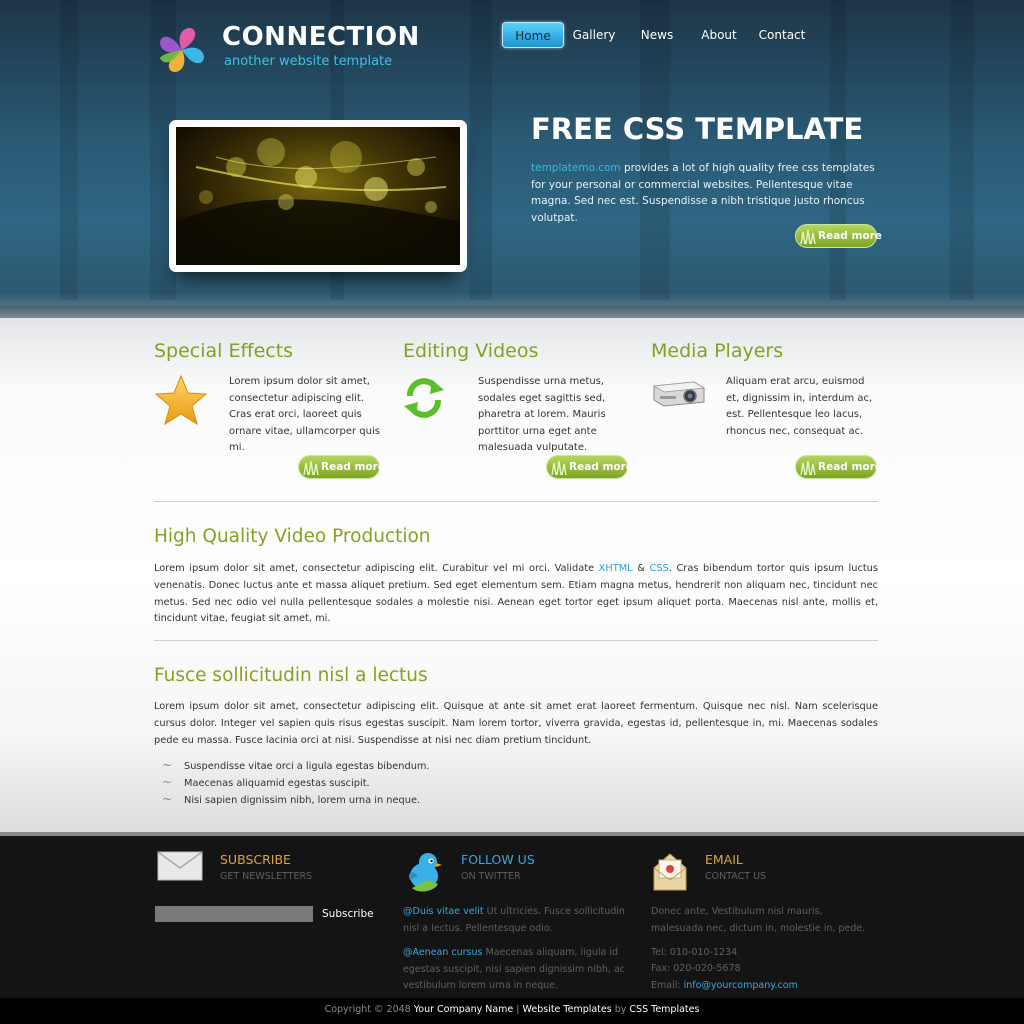 The width and height of the screenshot is (1024, 1024). I want to click on newsletter-email-input, so click(234, 914).